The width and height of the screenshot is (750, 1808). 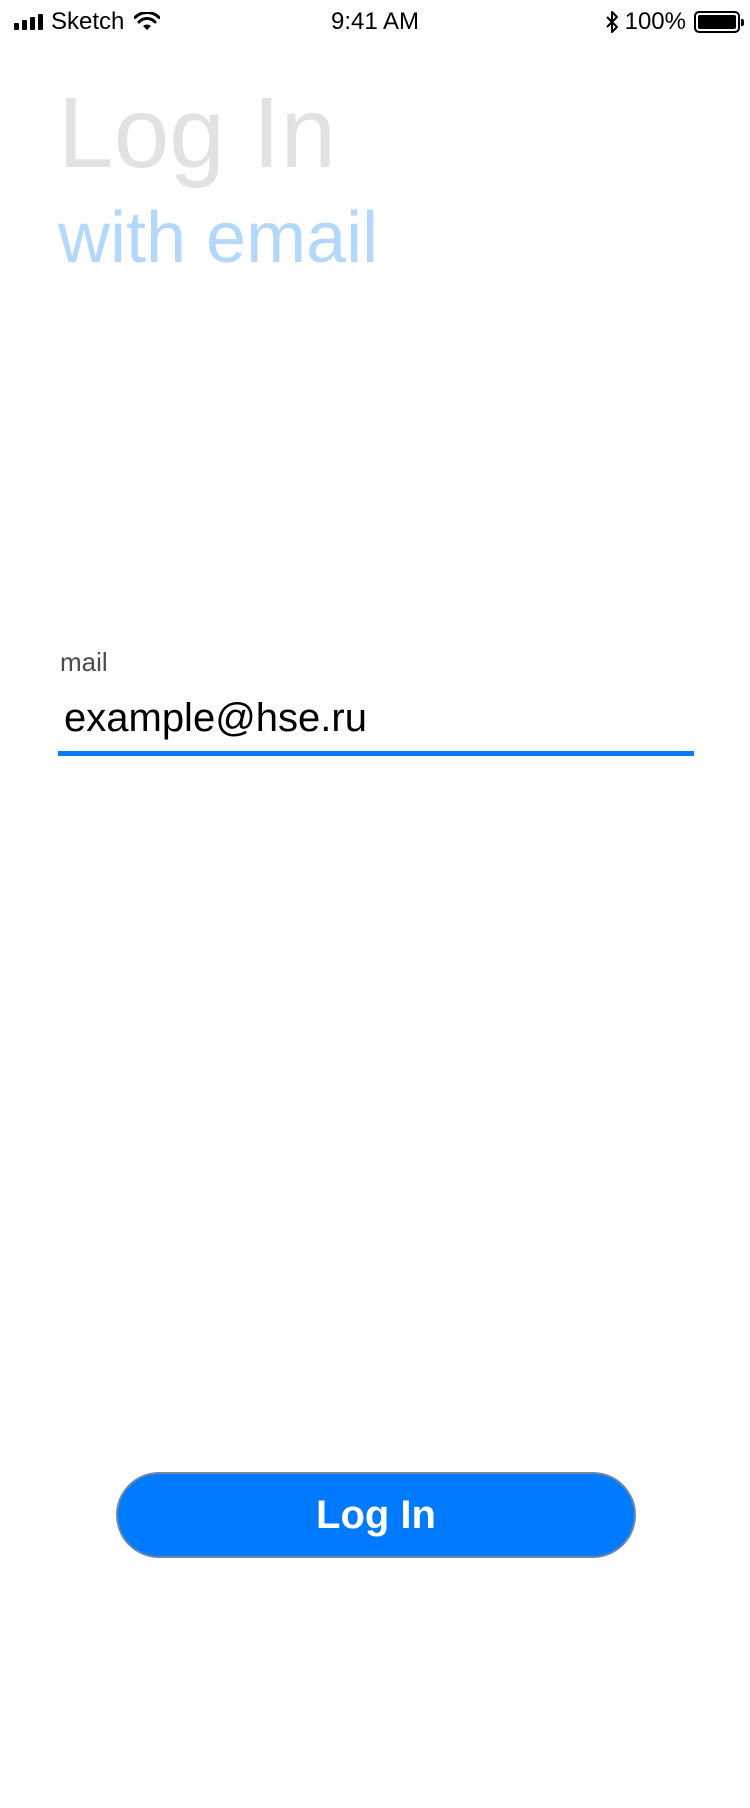 What do you see at coordinates (84, 662) in the screenshot?
I see `email-field-label: mail` at bounding box center [84, 662].